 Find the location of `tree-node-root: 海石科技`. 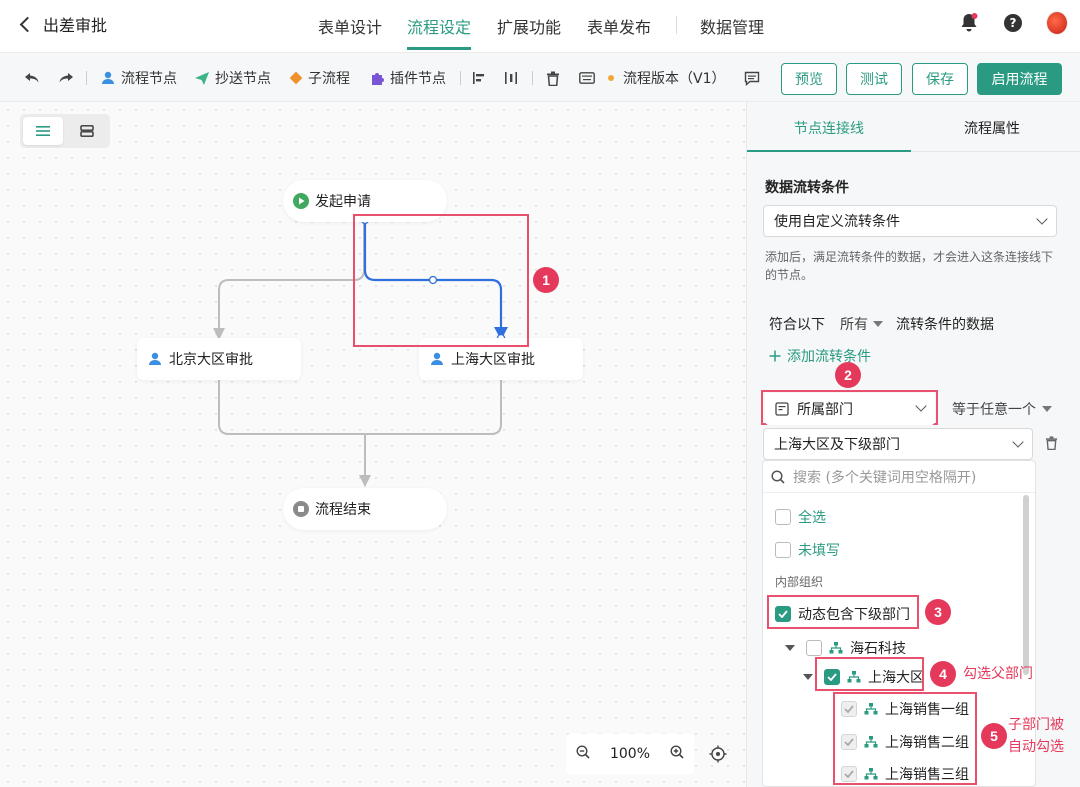

tree-node-root: 海石科技 is located at coordinates (845, 648).